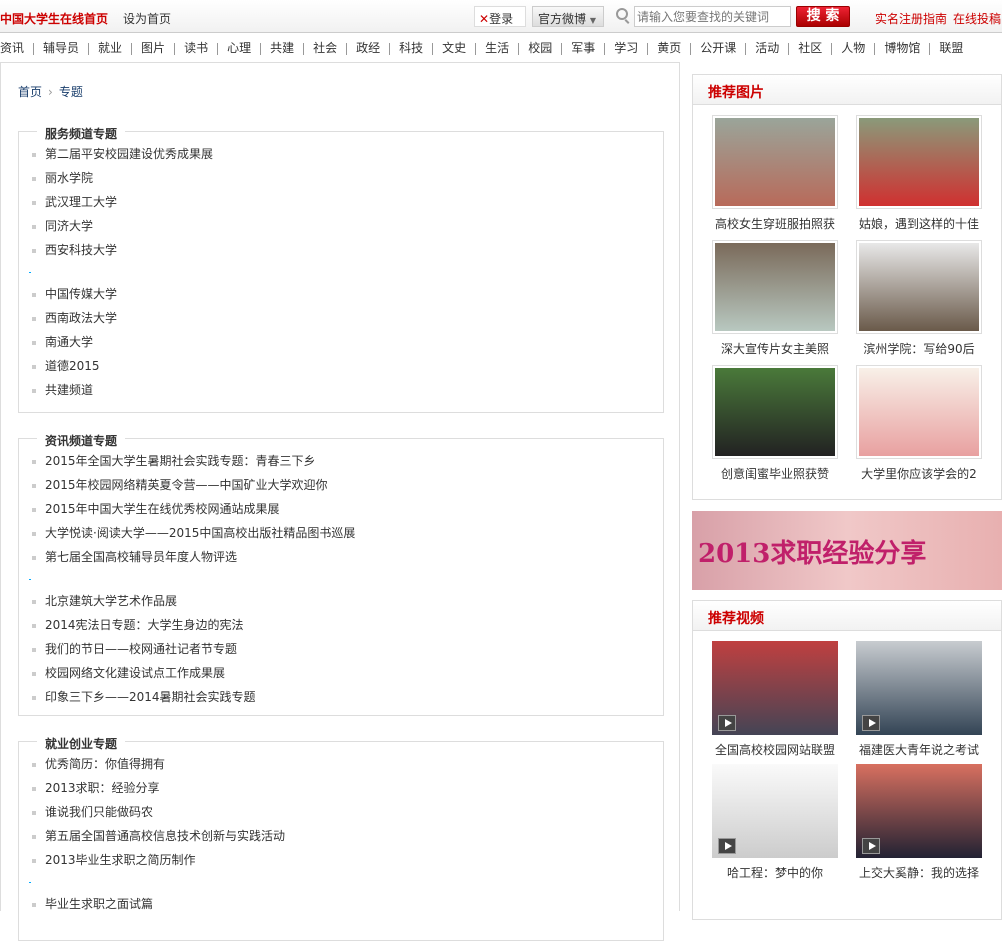  What do you see at coordinates (847, 550) in the screenshot?
I see `job-experience-banner: 2013求职经验分享` at bounding box center [847, 550].